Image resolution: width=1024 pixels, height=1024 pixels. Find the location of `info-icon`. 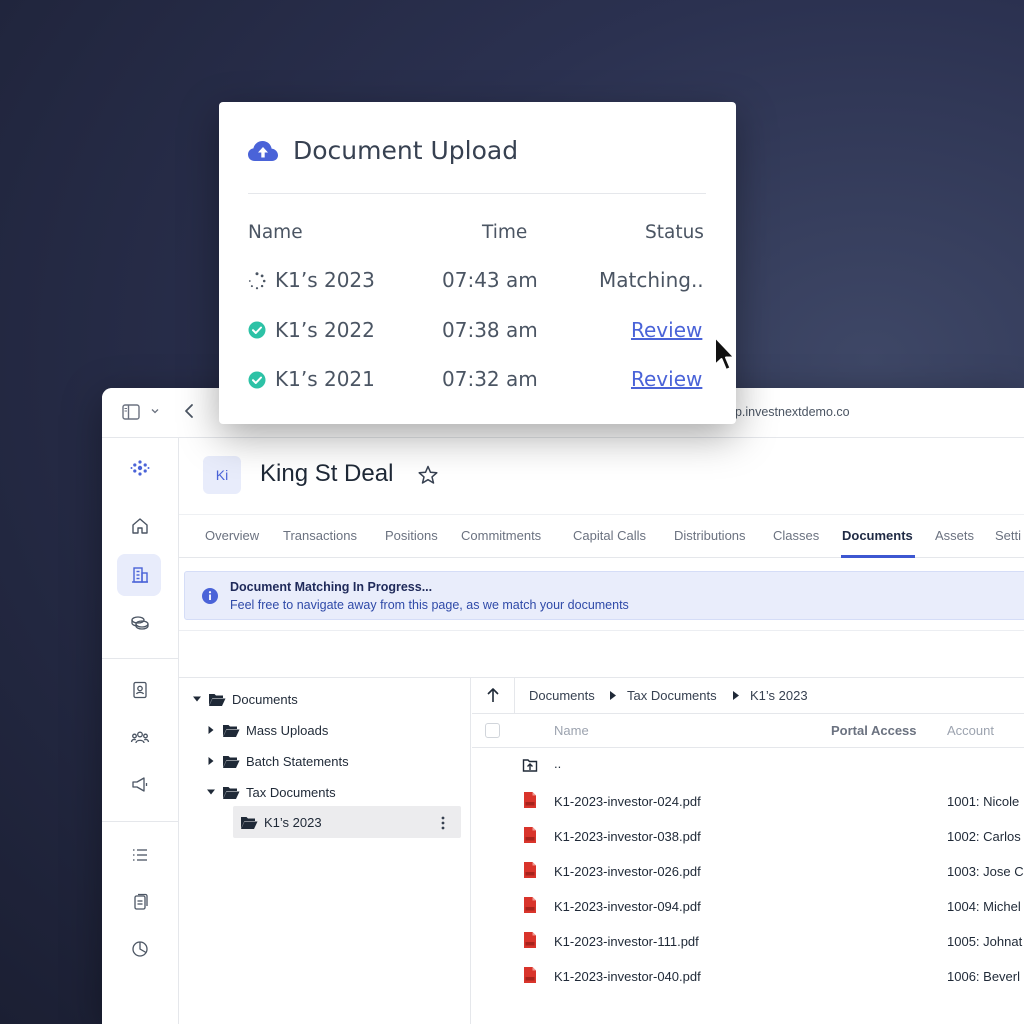

info-icon is located at coordinates (210, 596).